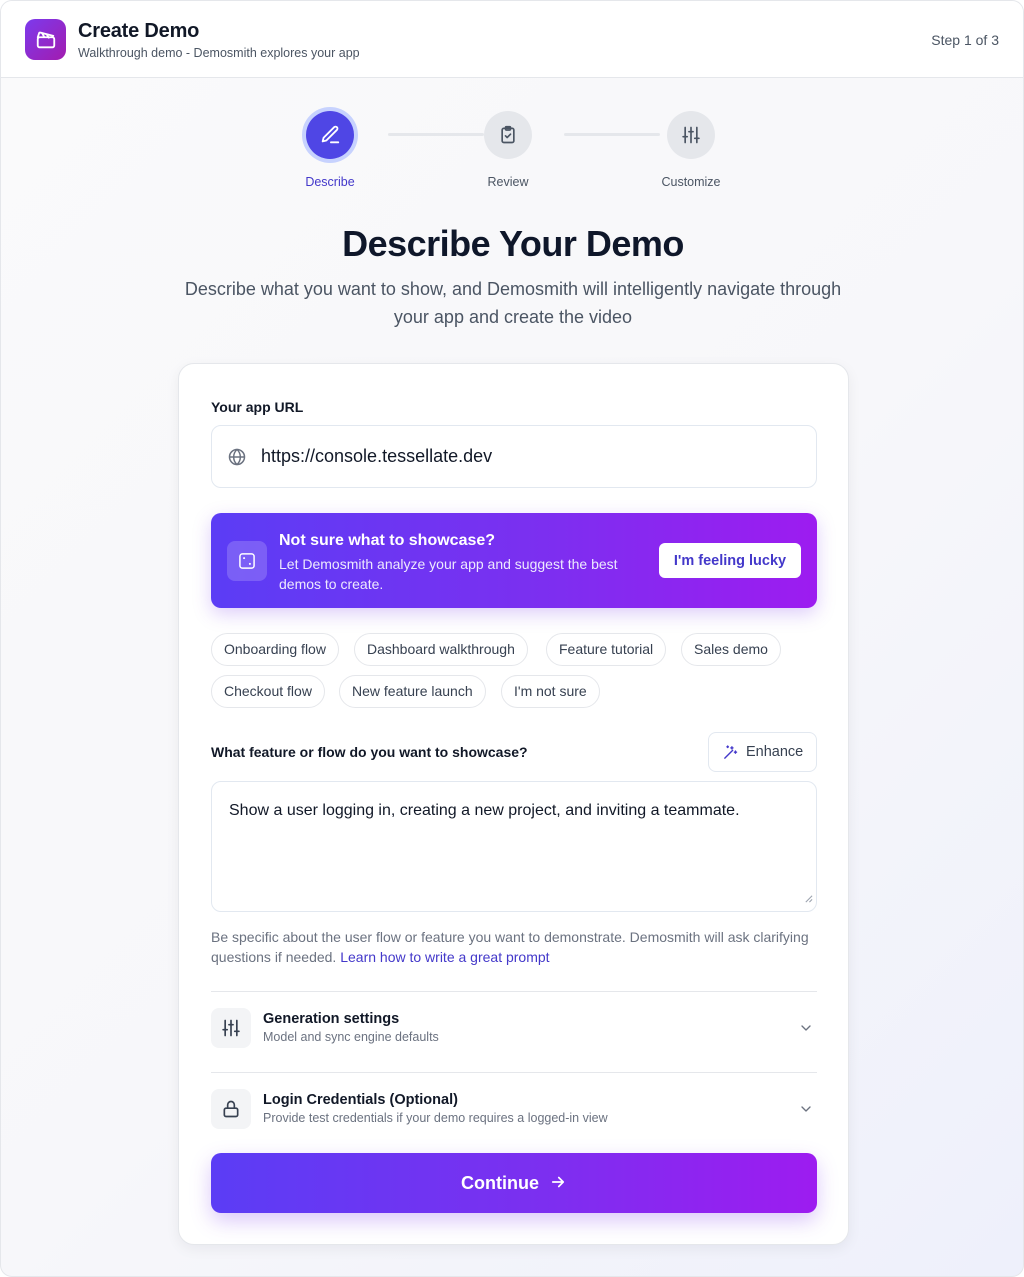 The image size is (1024, 1277). Describe the element at coordinates (513, 243) in the screenshot. I see `section-title: Describe Your Demo` at that location.